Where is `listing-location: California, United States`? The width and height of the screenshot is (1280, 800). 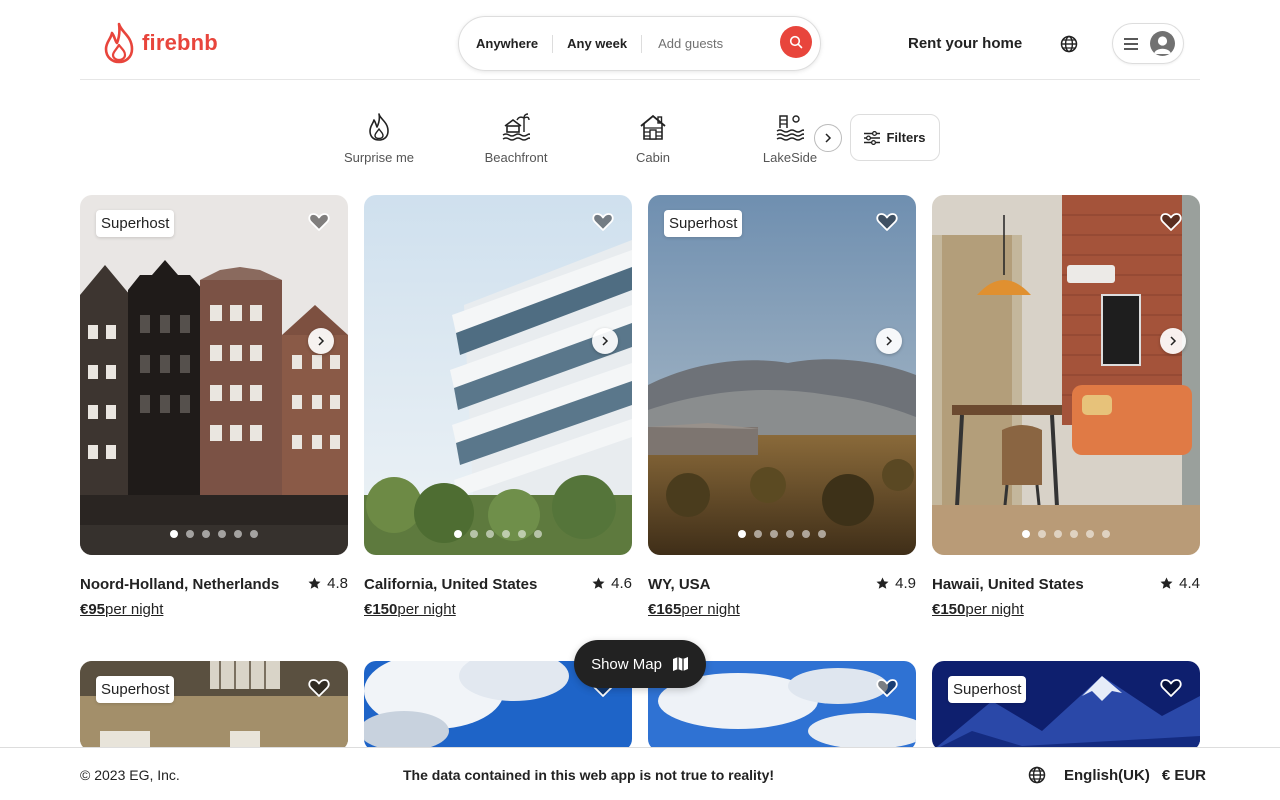 listing-location: California, United States is located at coordinates (451, 584).